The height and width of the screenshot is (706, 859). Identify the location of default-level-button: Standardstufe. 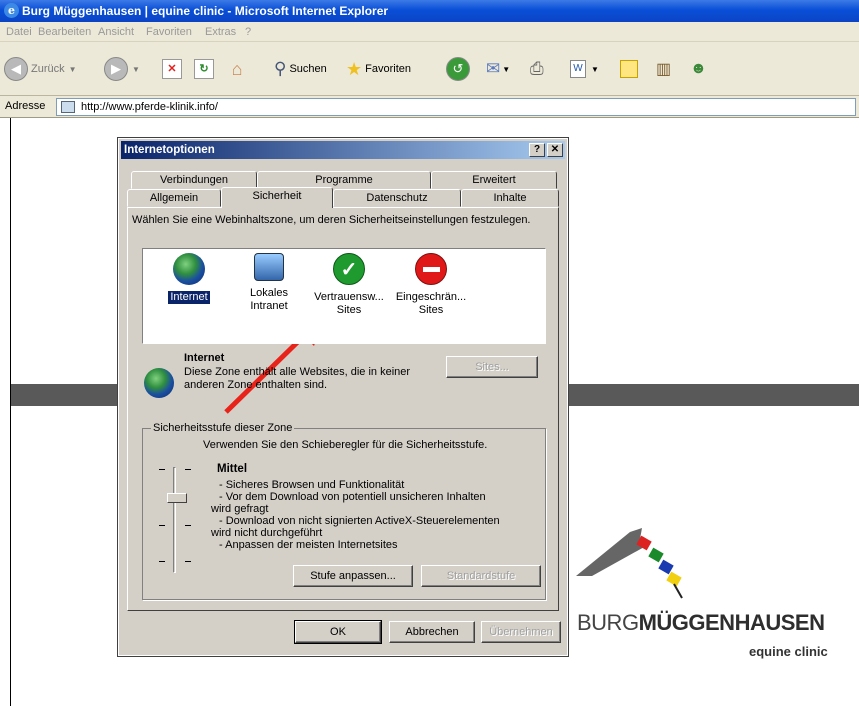
(481, 576).